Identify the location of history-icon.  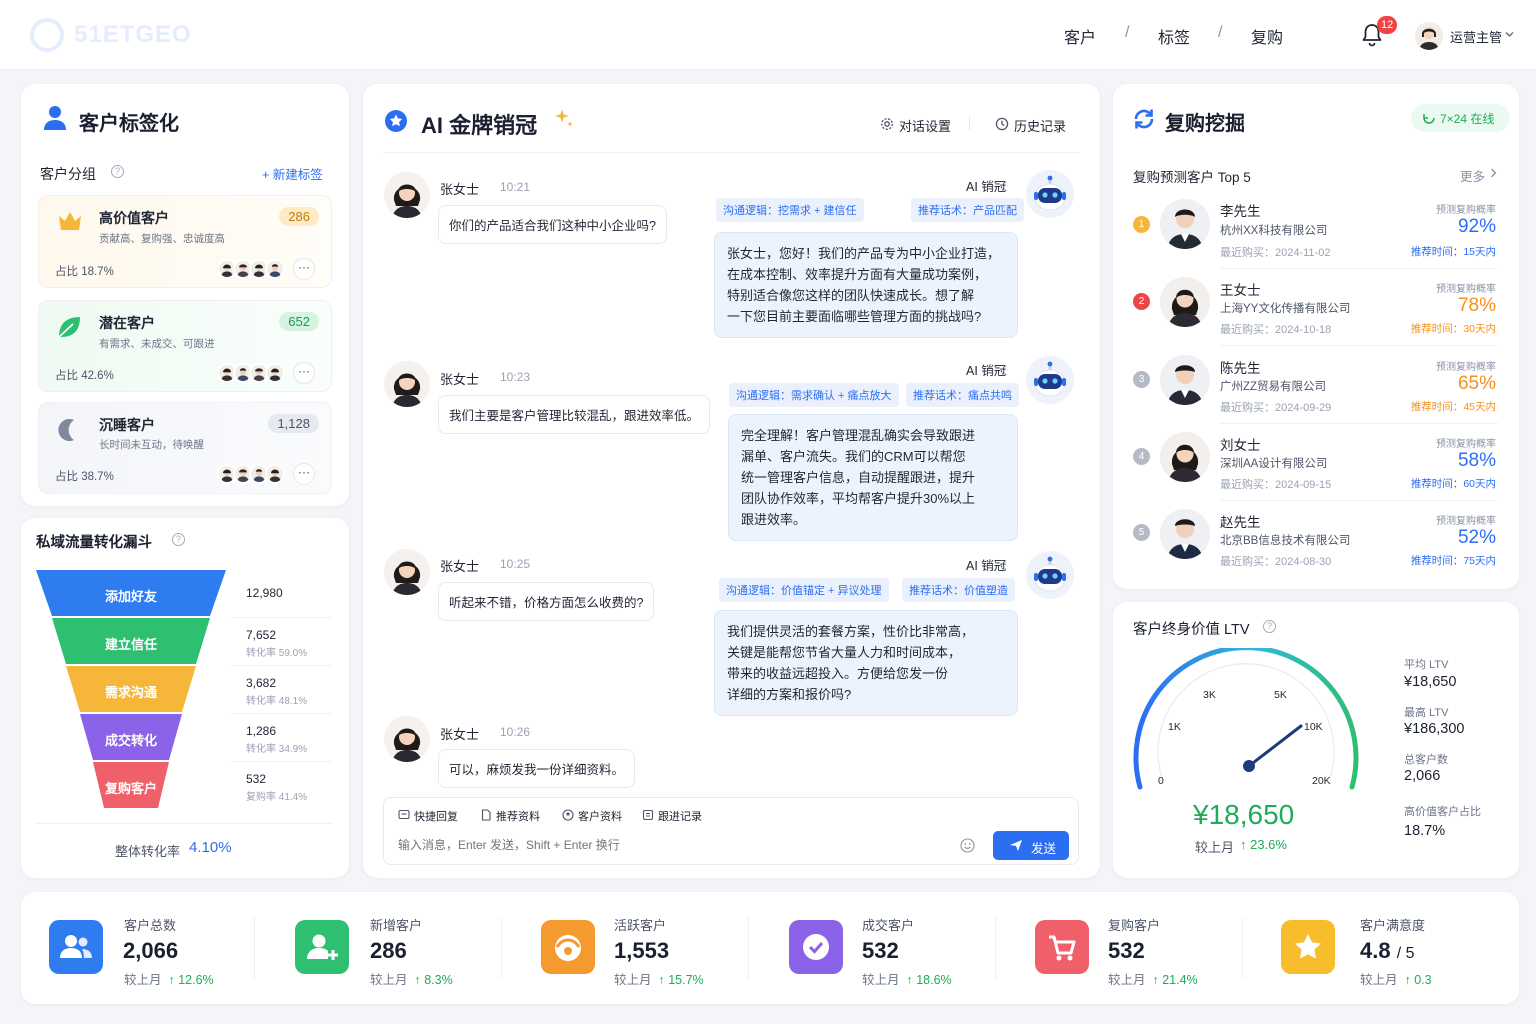
(1002, 124).